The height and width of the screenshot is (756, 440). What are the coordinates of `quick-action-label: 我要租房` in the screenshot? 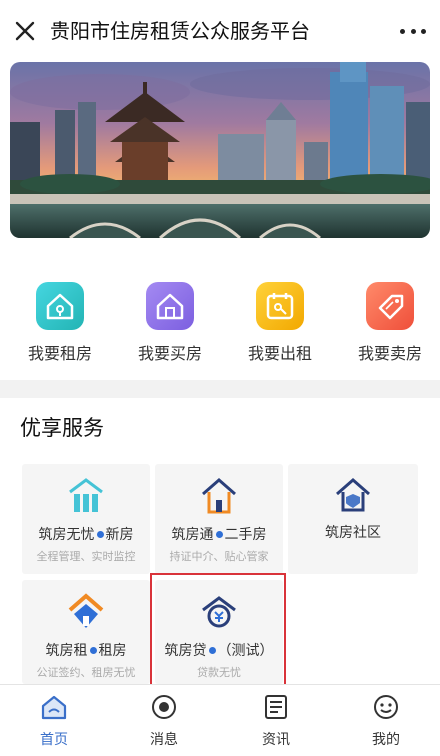 It's located at (59, 353).